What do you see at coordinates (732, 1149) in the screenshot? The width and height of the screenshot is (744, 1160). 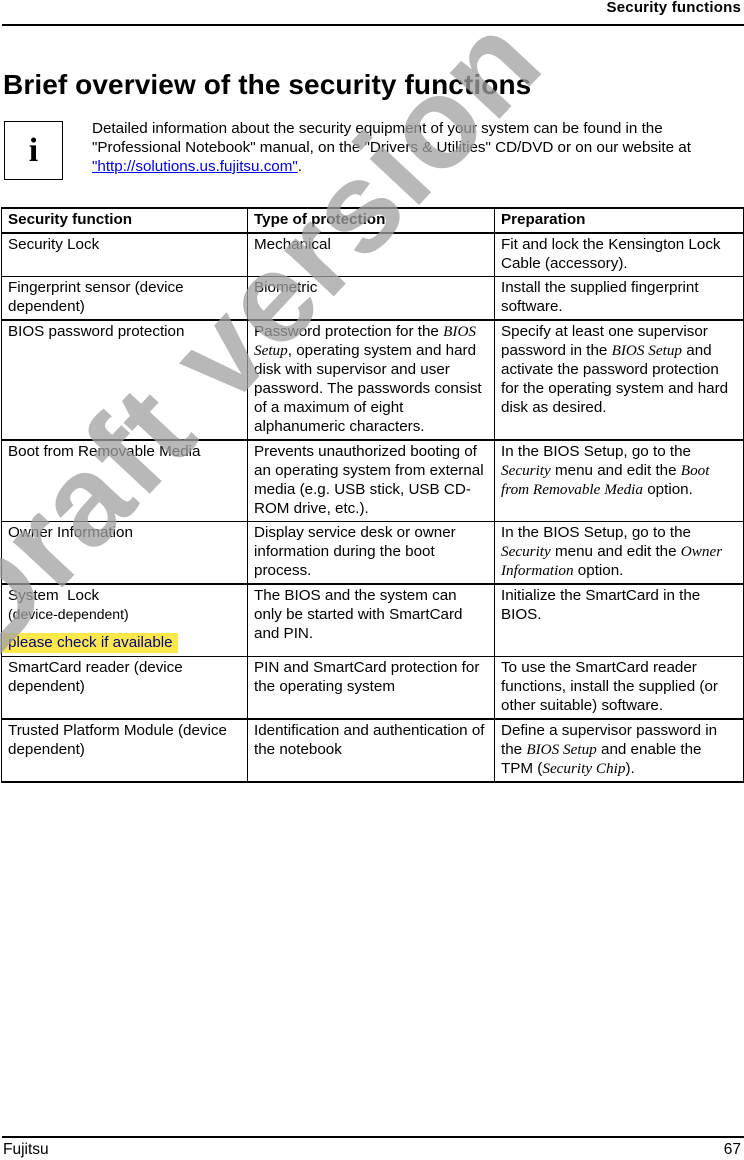 I see `page-number: 67` at bounding box center [732, 1149].